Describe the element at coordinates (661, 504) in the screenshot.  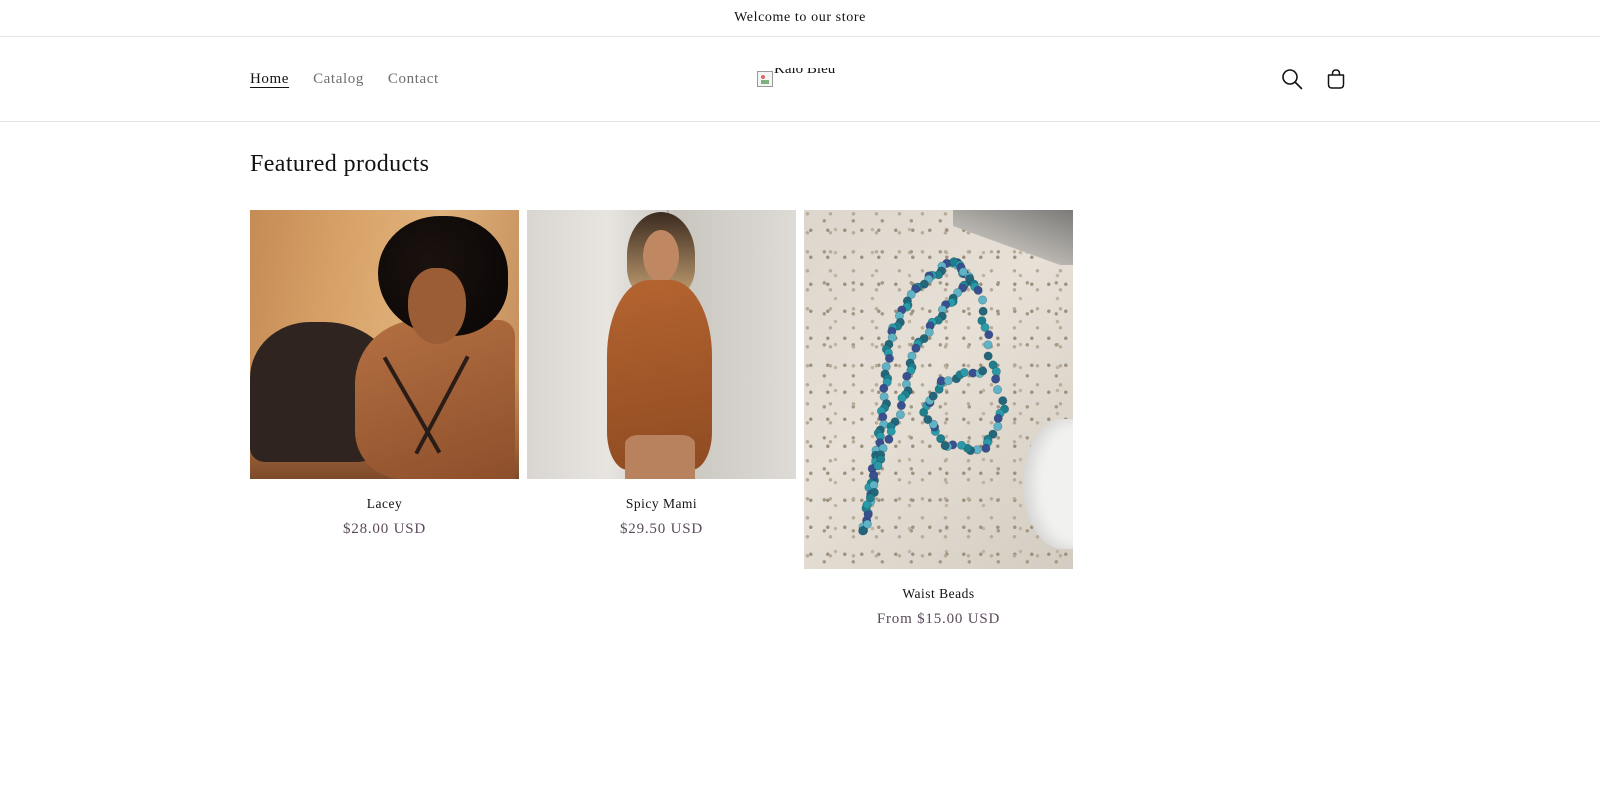
I see `product-title: Spicy Mami` at that location.